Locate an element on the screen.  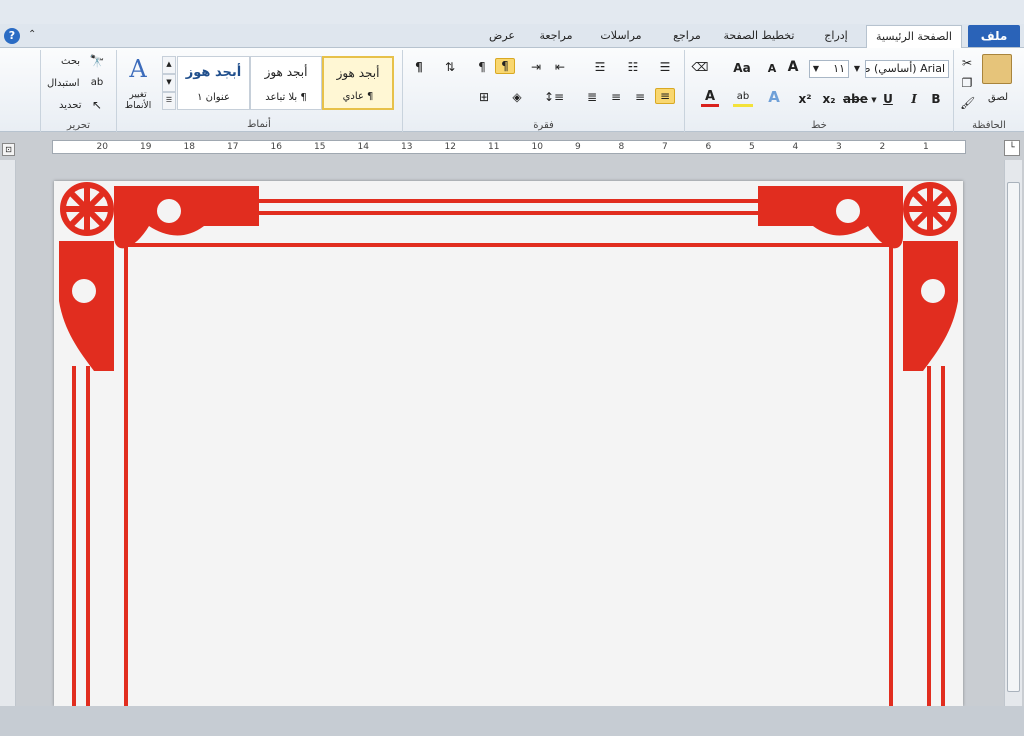
tab-page-layout: تخطيط الصفحة is located at coordinates (759, 36).